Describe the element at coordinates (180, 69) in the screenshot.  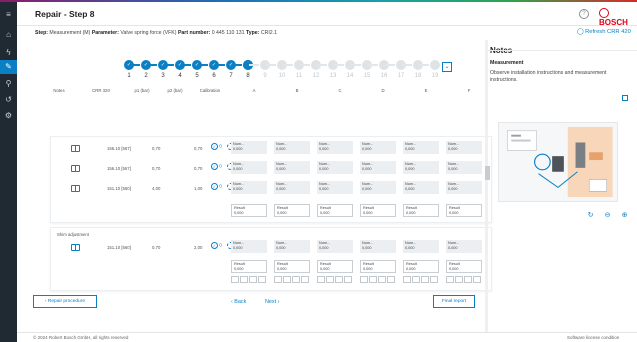
I see `step-4: 4` at that location.